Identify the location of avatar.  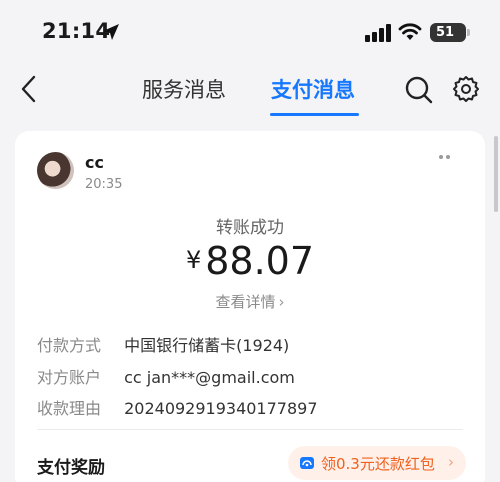
(55, 170).